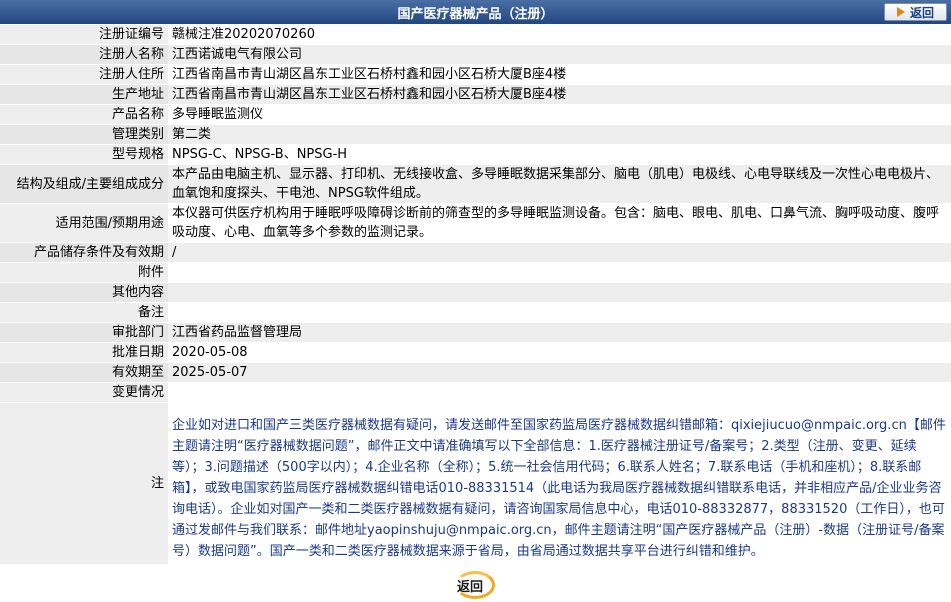 This screenshot has height=602, width=951. I want to click on arrow-right-icon, so click(900, 12).